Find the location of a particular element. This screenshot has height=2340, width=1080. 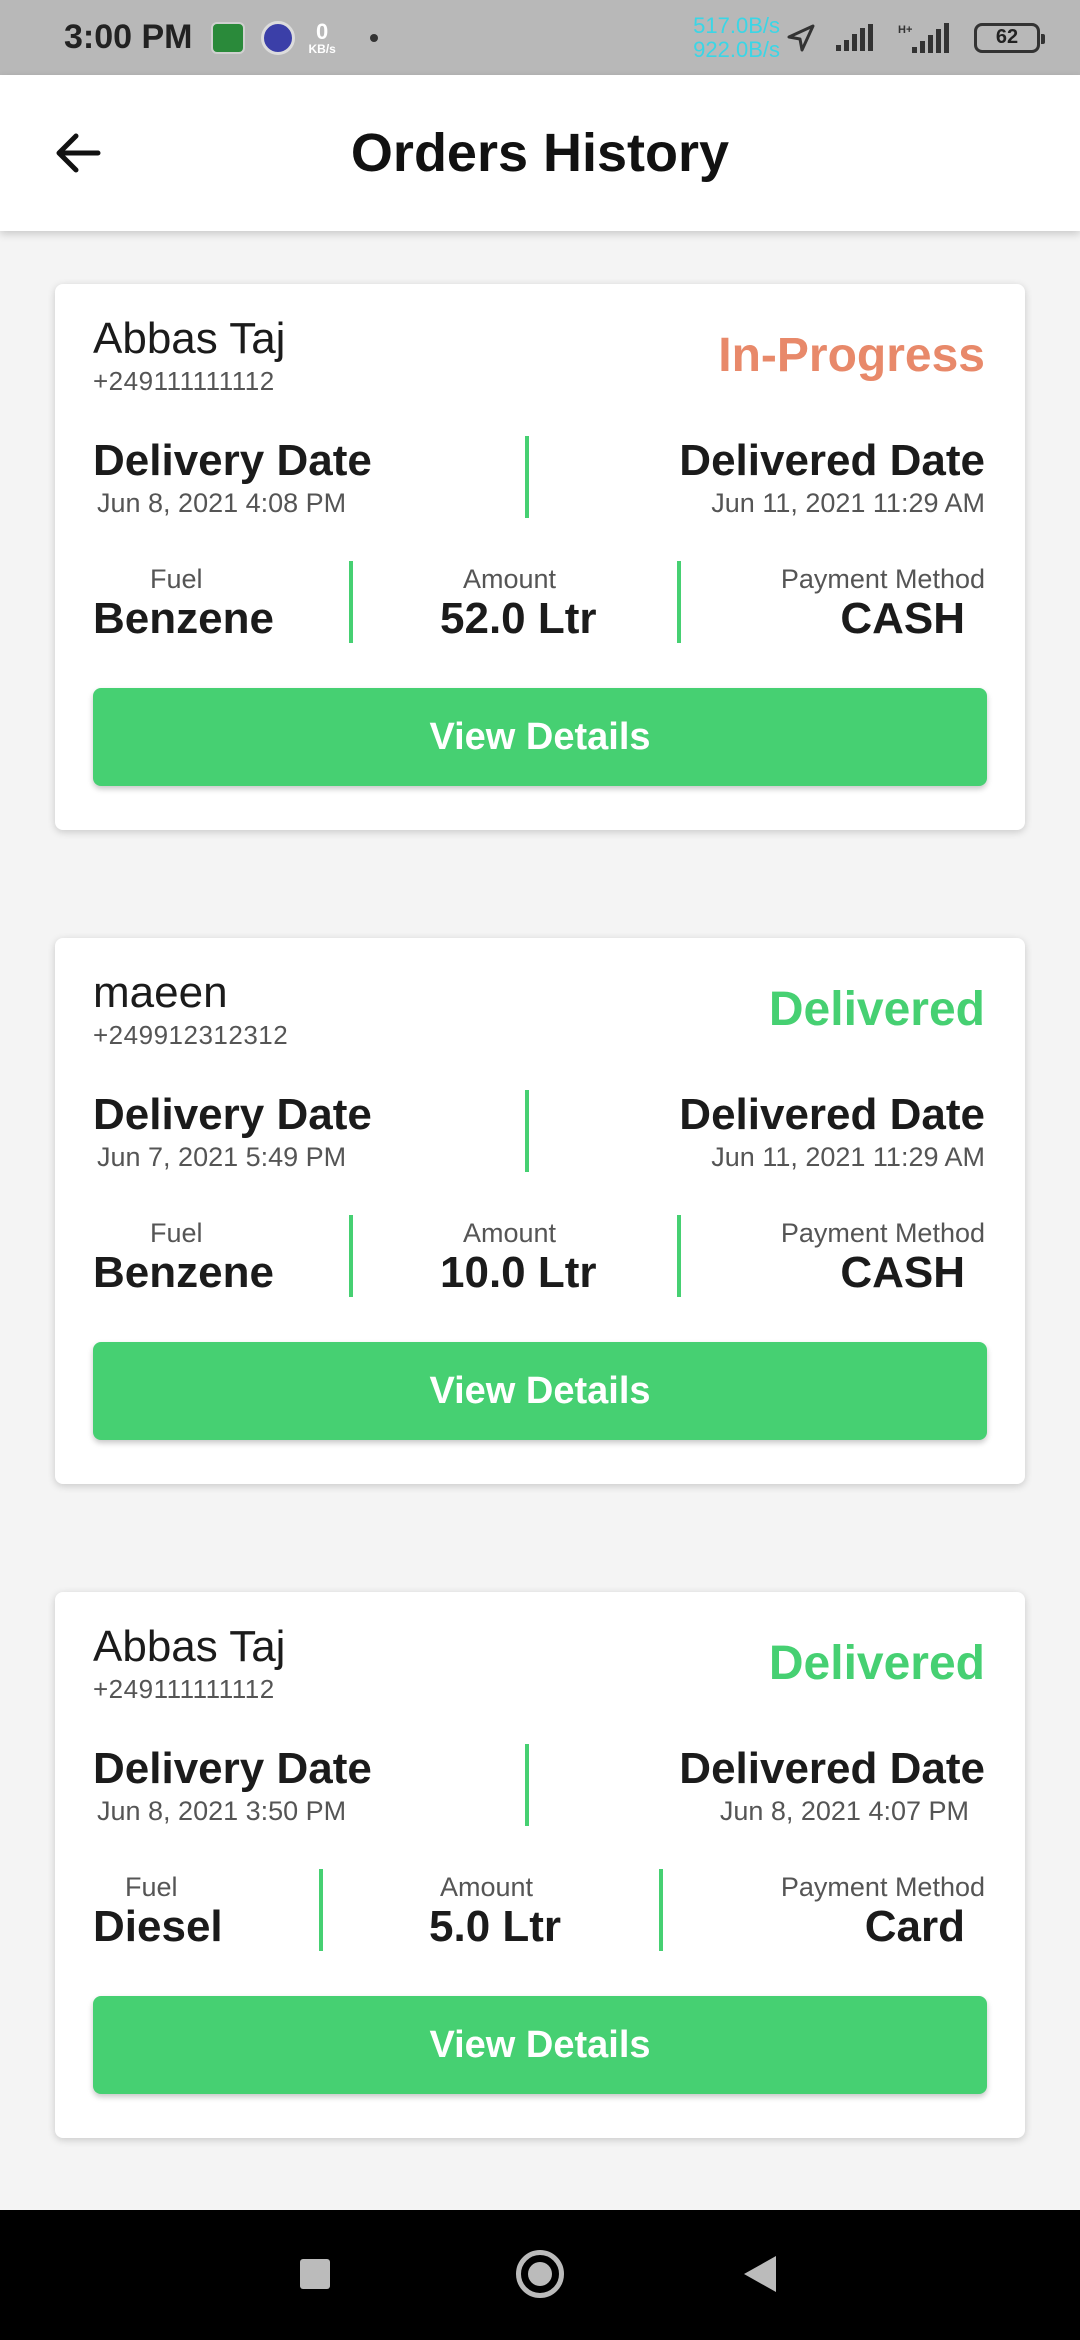

battery-level: 62 is located at coordinates (1007, 37).